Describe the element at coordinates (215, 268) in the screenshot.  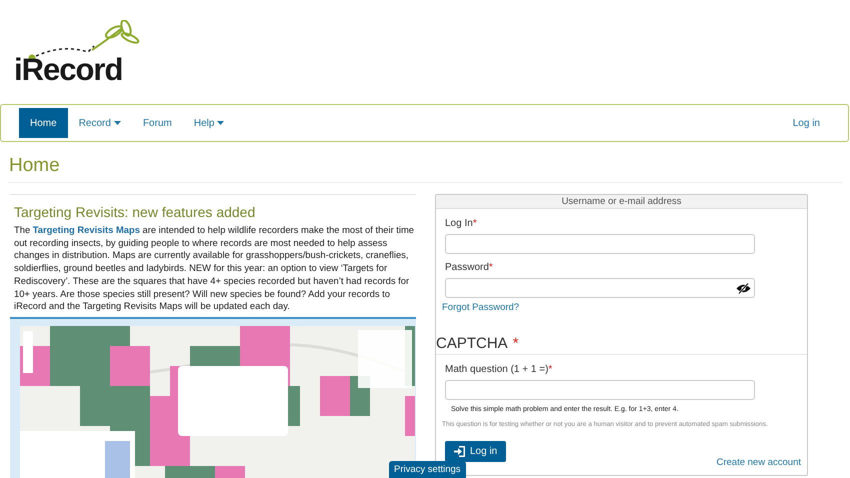
I see `article-text: The Targeting Revisits Maps are intended to help wildlife recorders make the most of their time out recording insects, by guiding people to where records are most needed to help assess changes in distribution. Maps are currently available for grasshoppers/bush-crickets, craneflies, soldierflies, ground beetles and ladybirds. NEW for this year: an option to view ‘Targets for Rediscovery’. These are the squares that have 4+ species recorded but haven’t had records for 10+ years. Are those species still present? Will new species be found? Add your records to iRecord and the Targeting Revisits Maps will be updated each day.` at that location.